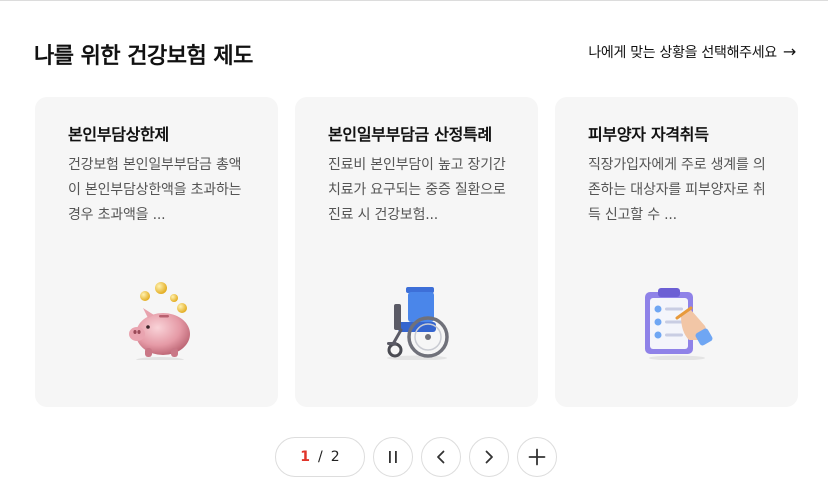 The image size is (828, 485). What do you see at coordinates (418, 323) in the screenshot?
I see `wheelchair-icon` at bounding box center [418, 323].